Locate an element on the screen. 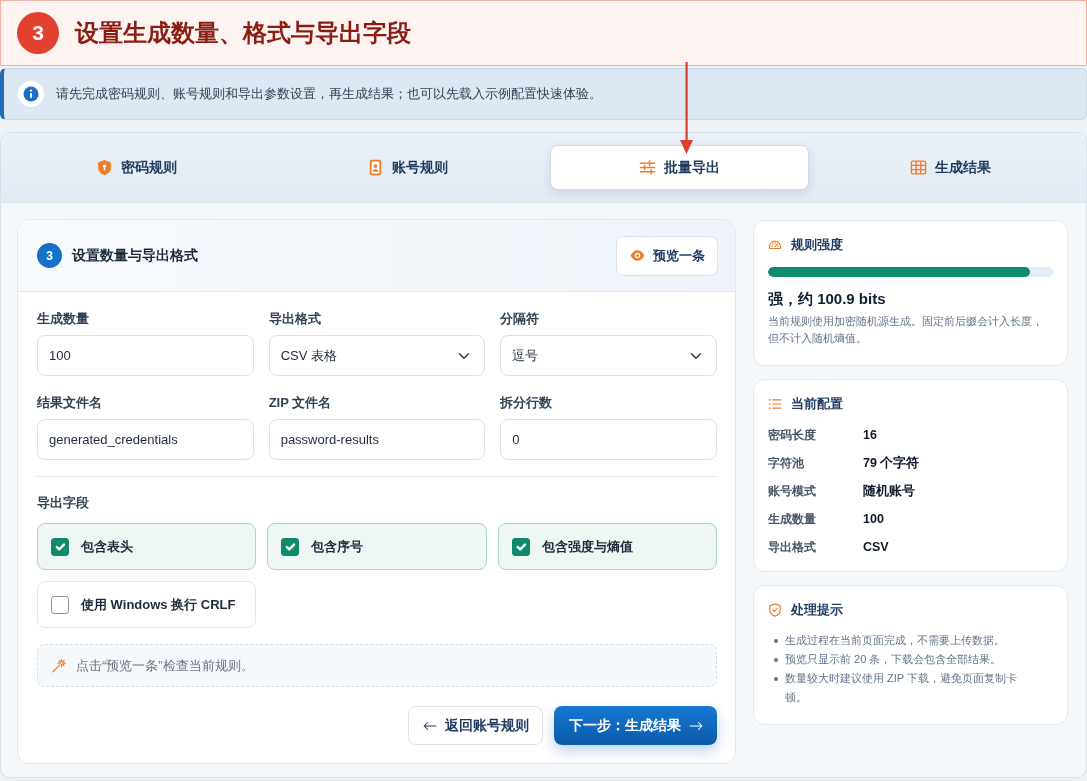 This screenshot has height=781, width=1087. card-title: 规则强度 is located at coordinates (817, 245).